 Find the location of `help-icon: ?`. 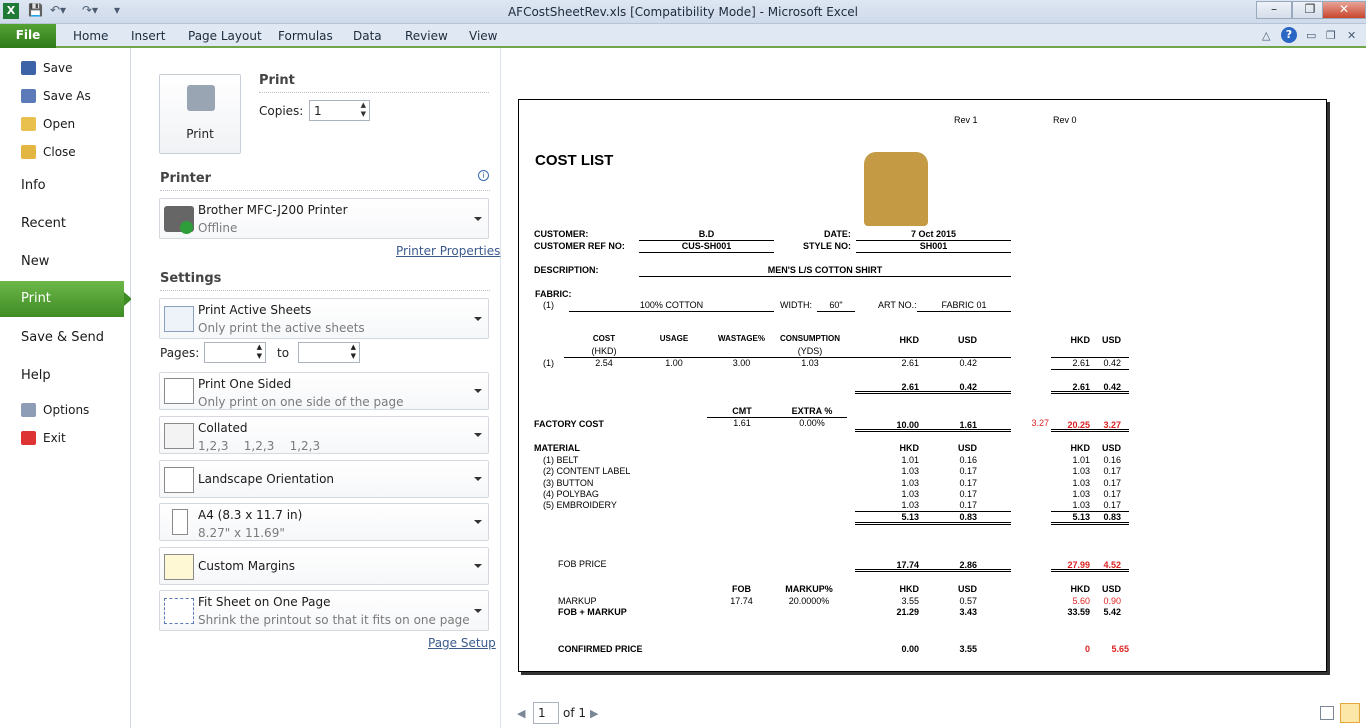

help-icon: ? is located at coordinates (1289, 35).